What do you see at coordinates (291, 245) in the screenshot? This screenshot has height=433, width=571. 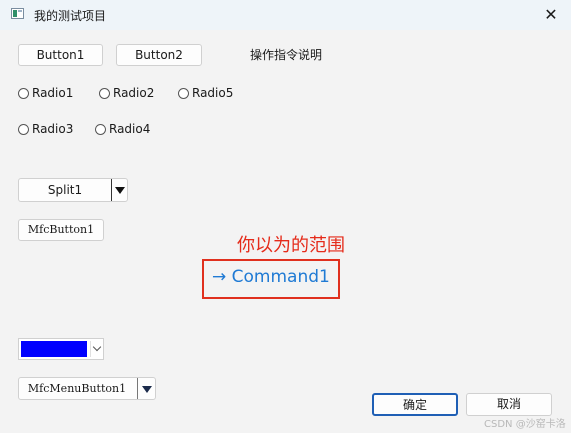 I see `annotation-label: 你以为的范围` at bounding box center [291, 245].